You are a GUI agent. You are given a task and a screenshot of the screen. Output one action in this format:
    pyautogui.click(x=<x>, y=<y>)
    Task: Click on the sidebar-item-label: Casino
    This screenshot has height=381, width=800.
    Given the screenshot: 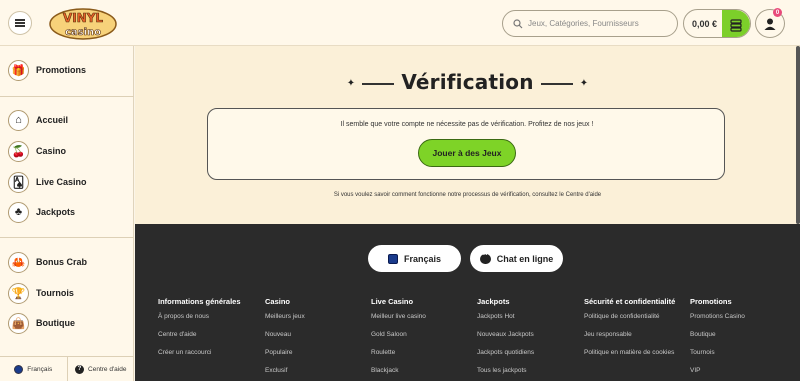 What is the action you would take?
    pyautogui.click(x=51, y=151)
    